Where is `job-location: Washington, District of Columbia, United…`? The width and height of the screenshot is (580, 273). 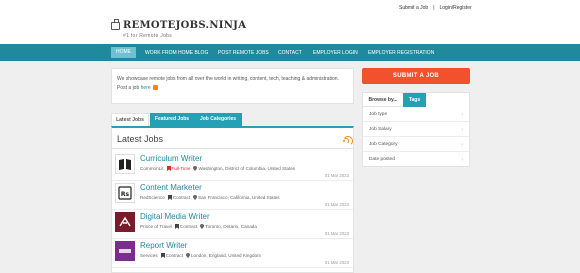
job-location: Washington, District of Columbia, United… is located at coordinates (247, 168).